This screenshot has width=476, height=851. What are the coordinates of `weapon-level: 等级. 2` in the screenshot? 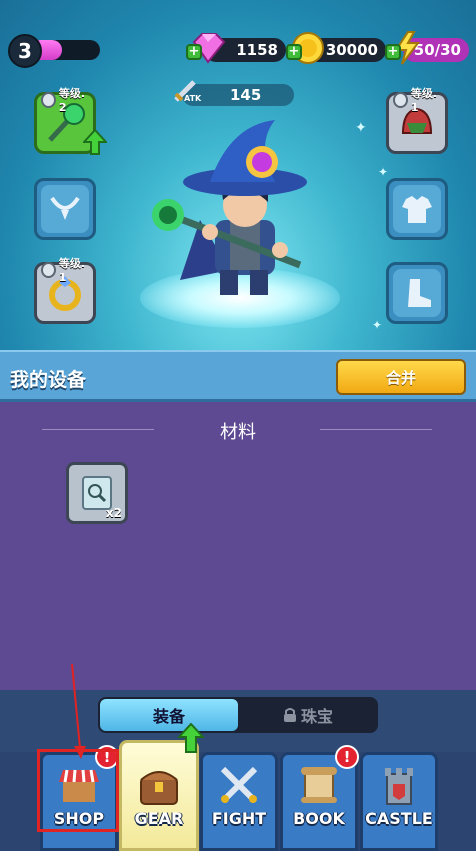 It's located at (67, 99).